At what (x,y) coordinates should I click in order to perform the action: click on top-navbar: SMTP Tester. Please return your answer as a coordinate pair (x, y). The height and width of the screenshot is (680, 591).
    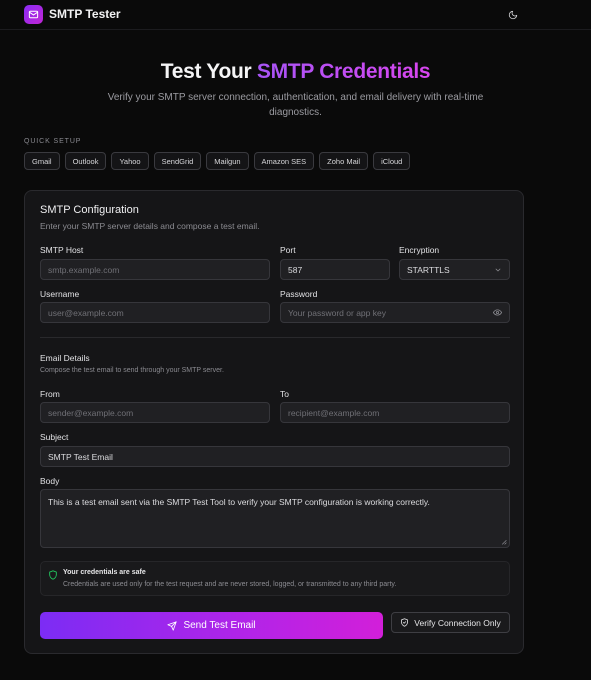
    Looking at the image, I should click on (295, 15).